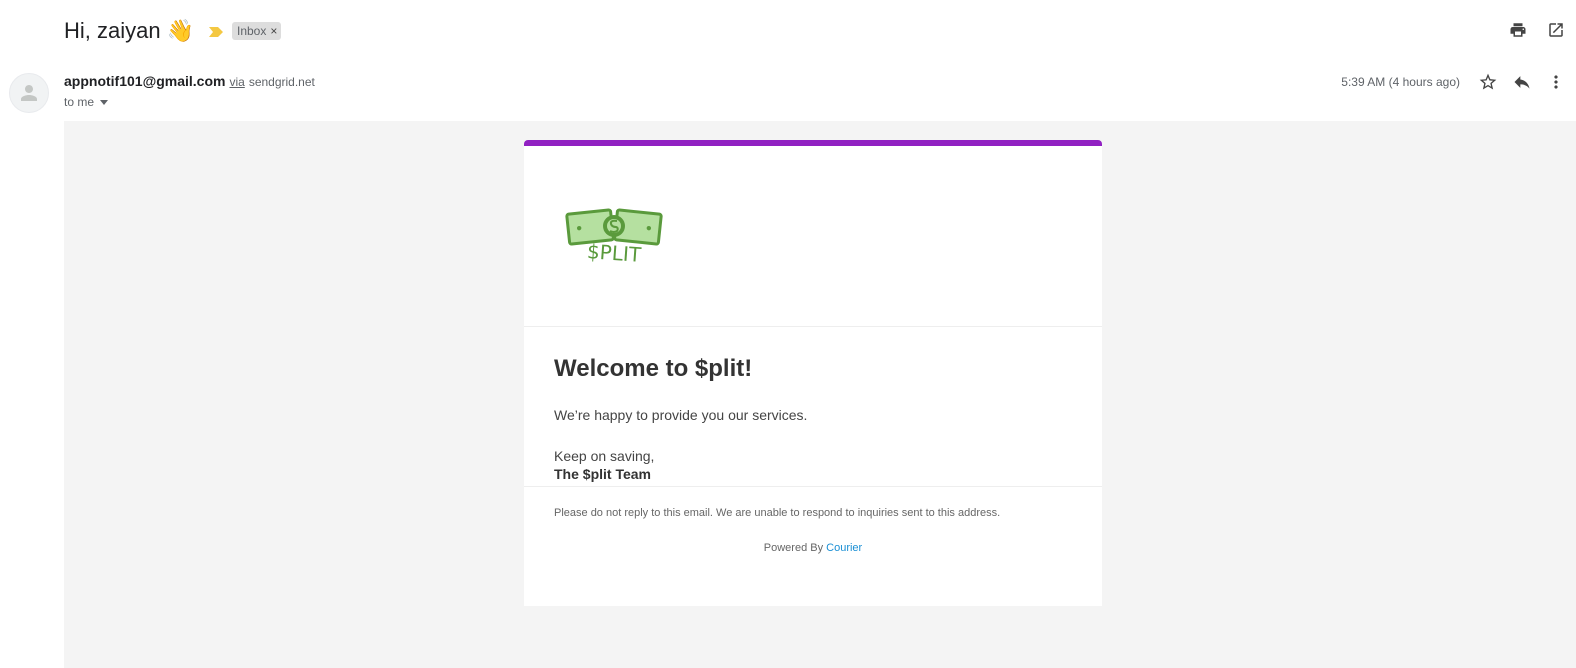 The width and height of the screenshot is (1576, 668). What do you see at coordinates (273, 31) in the screenshot?
I see `remove-label-button: ×` at bounding box center [273, 31].